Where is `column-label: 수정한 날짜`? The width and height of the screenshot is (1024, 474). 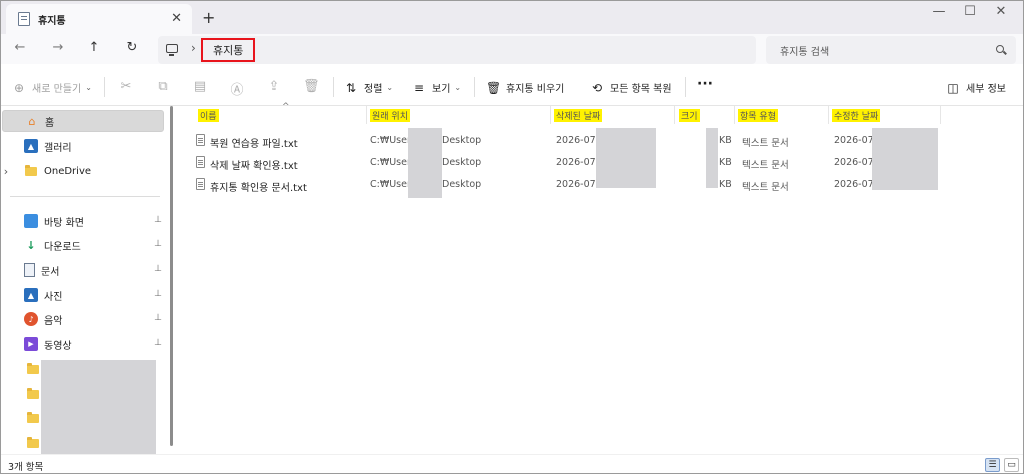 column-label: 수정한 날짜 is located at coordinates (856, 115).